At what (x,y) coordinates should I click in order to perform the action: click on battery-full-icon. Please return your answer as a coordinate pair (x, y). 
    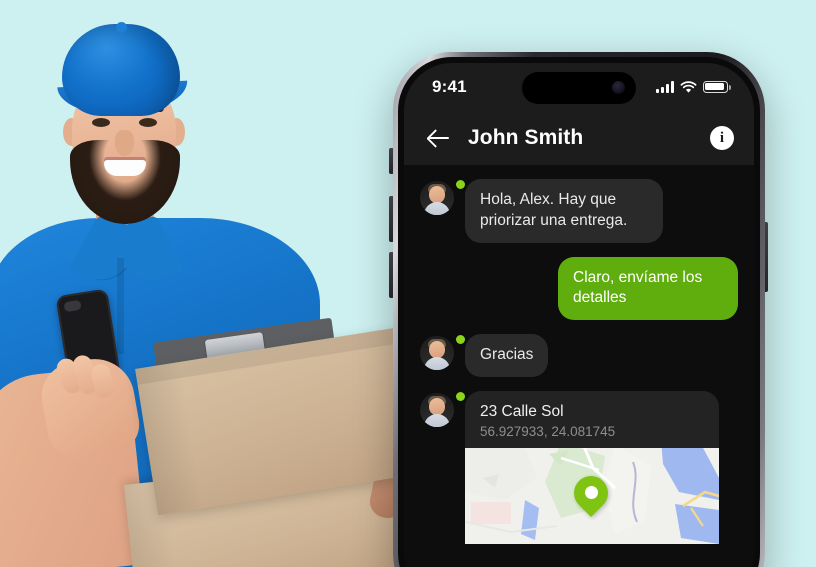
    Looking at the image, I should click on (717, 87).